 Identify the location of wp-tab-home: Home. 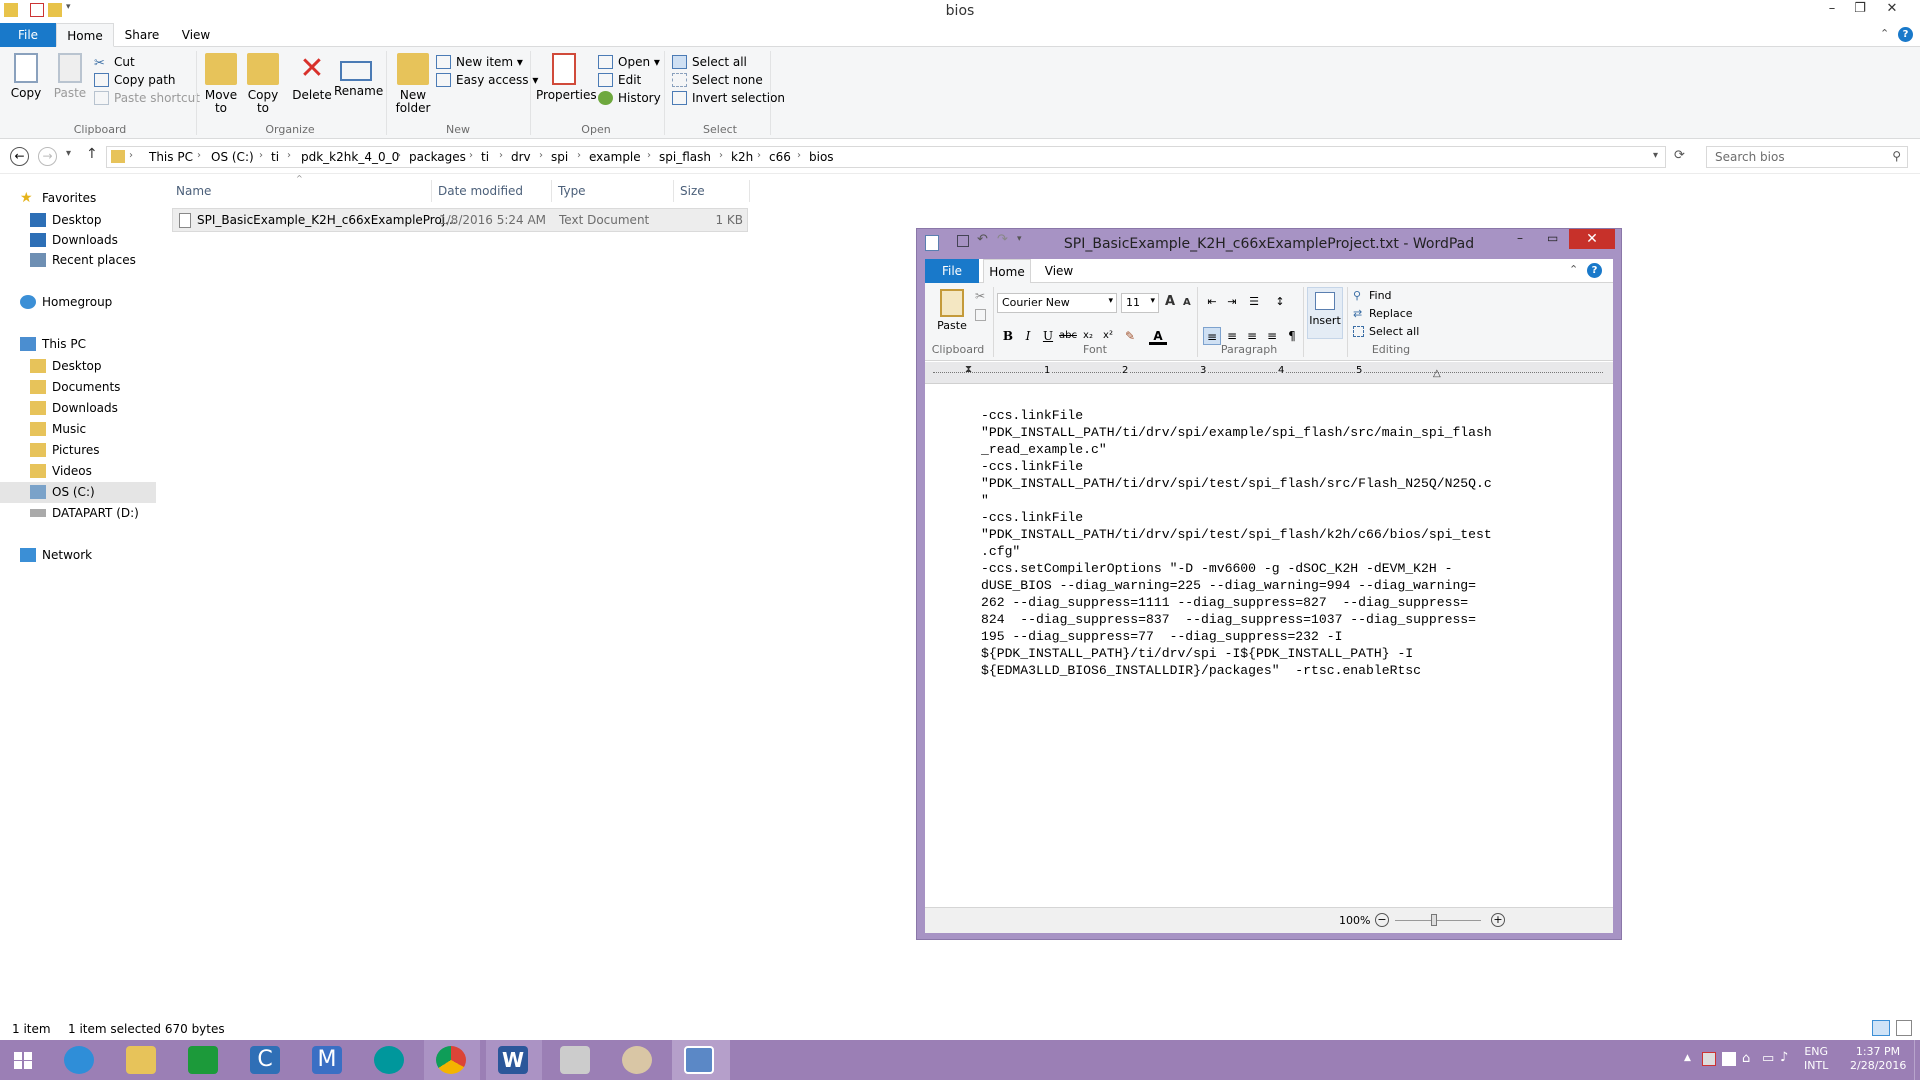
(1007, 271).